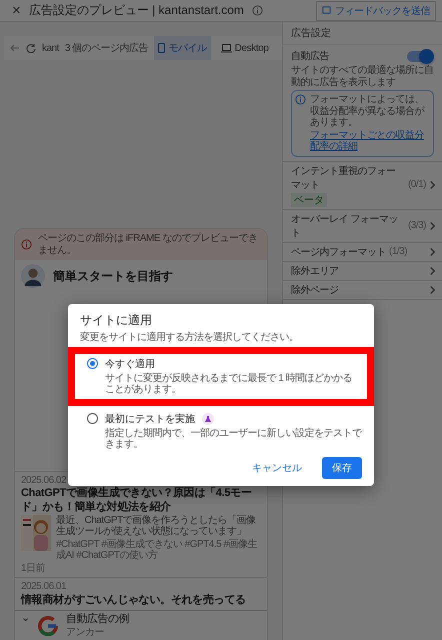 The image size is (442, 640). I want to click on feedback-button: フィードバックを送信, so click(376, 10).